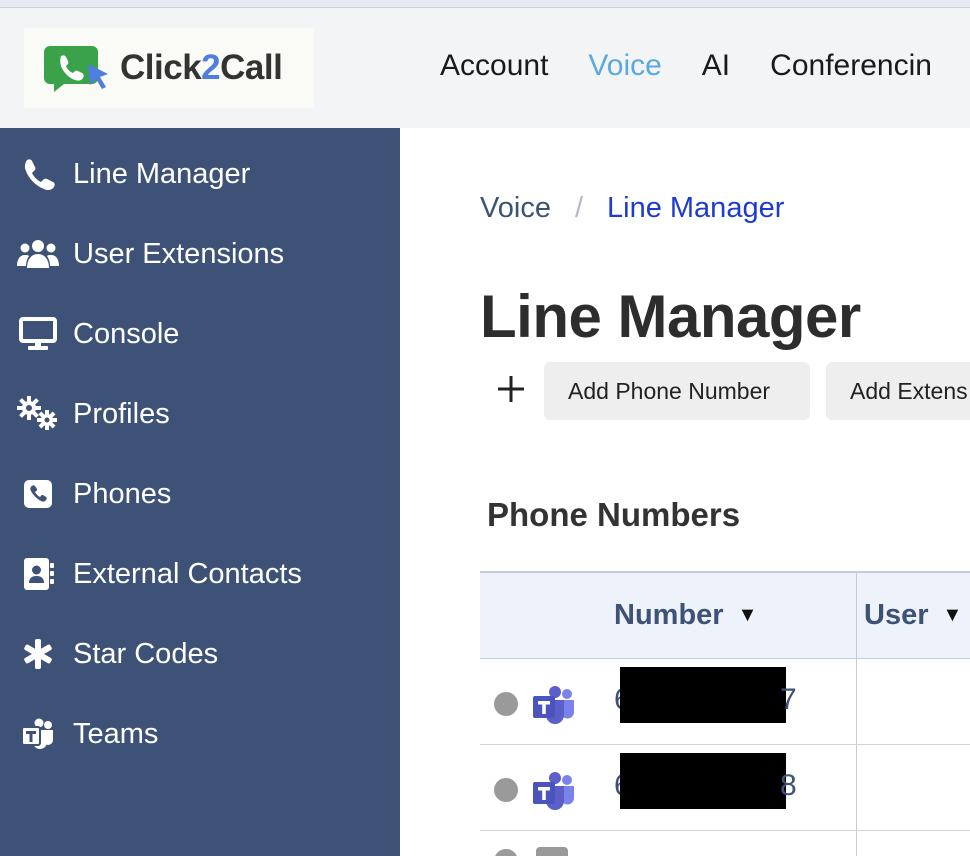 Image resolution: width=970 pixels, height=856 pixels. I want to click on column-header-number: Number ▼, so click(685, 615).